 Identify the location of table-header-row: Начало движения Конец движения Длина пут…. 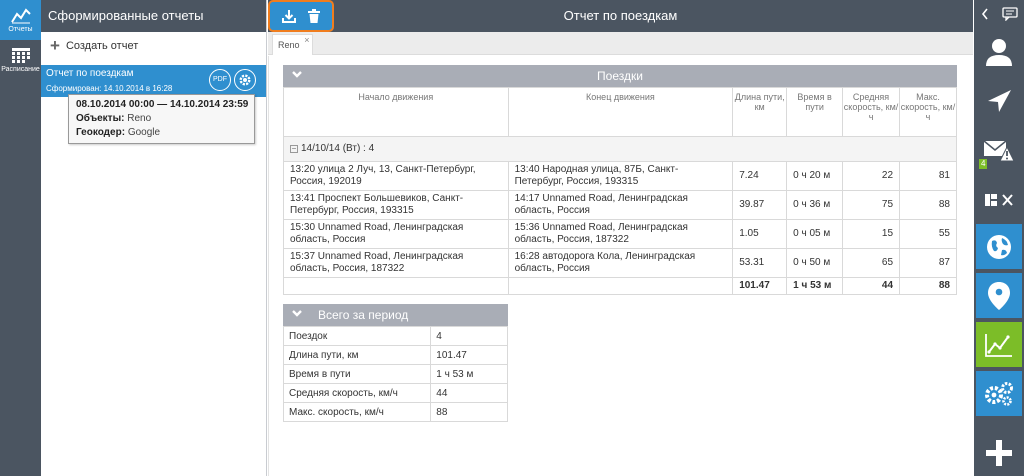
(620, 112).